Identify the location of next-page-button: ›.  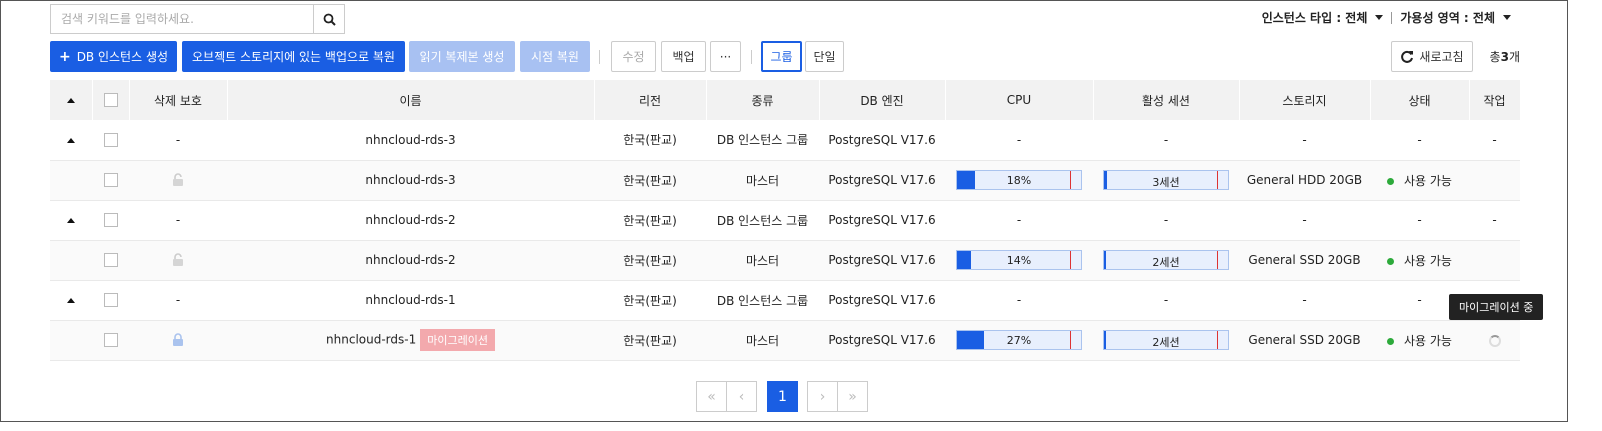
(822, 396).